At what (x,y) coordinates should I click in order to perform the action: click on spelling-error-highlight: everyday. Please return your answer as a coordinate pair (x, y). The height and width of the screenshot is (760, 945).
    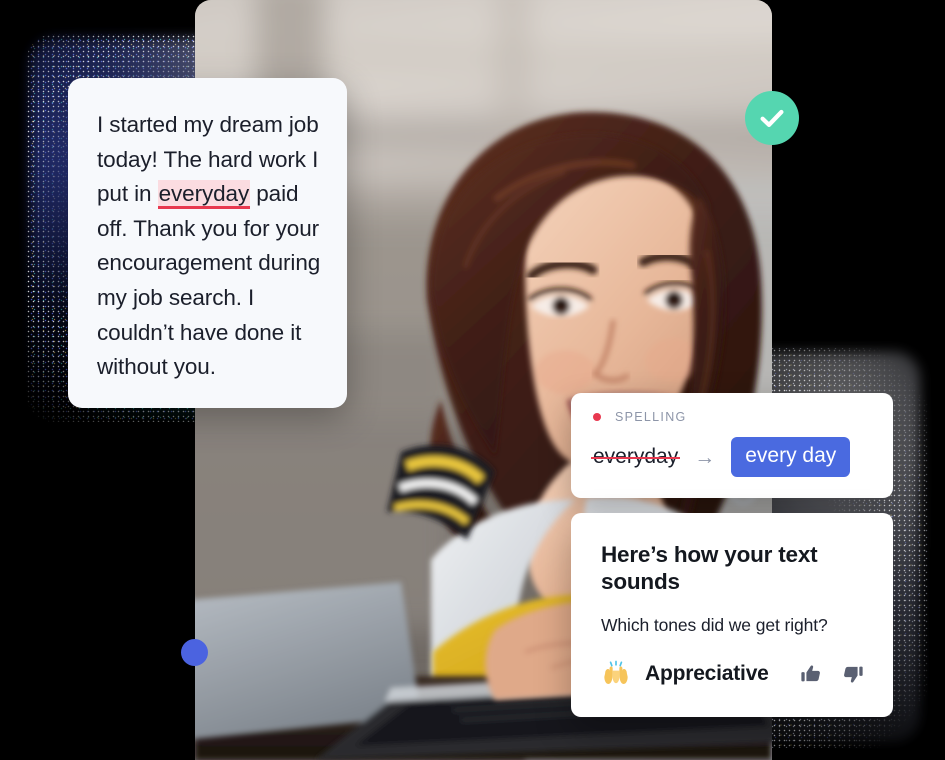
    Looking at the image, I should click on (204, 195).